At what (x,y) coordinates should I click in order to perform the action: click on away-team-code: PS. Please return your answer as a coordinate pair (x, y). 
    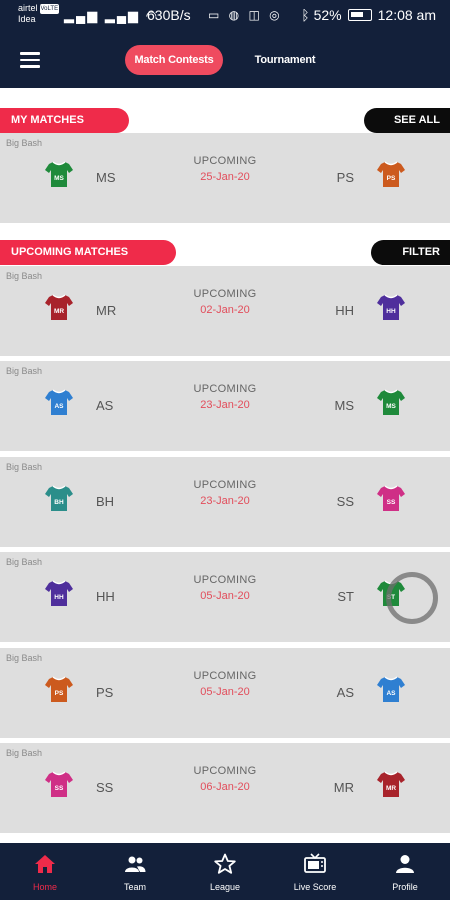
    Looking at the image, I should click on (345, 177).